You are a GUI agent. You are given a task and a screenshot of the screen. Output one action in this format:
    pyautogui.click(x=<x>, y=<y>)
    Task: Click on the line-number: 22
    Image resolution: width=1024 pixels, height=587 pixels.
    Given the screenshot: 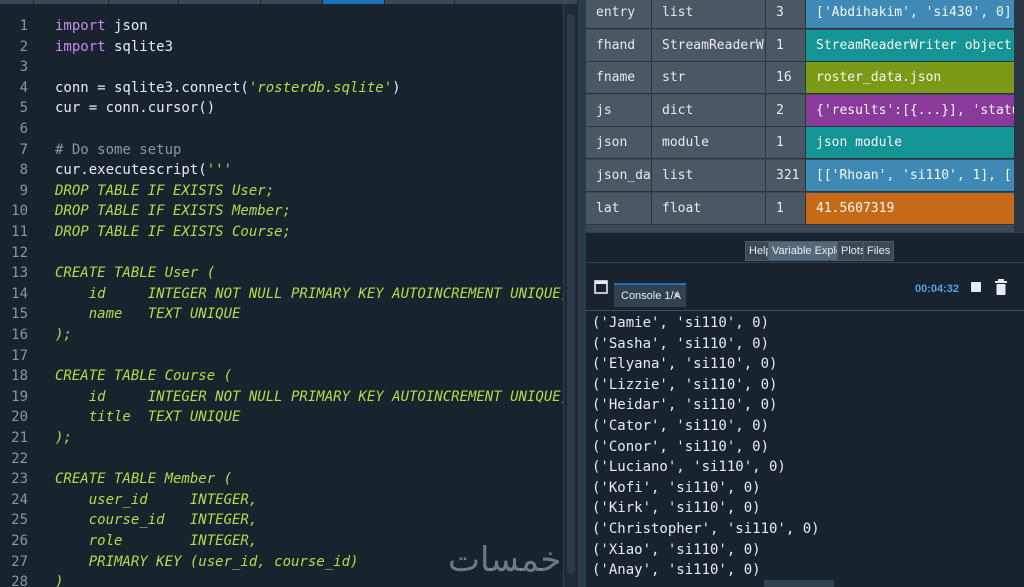 What is the action you would take?
    pyautogui.click(x=19, y=458)
    